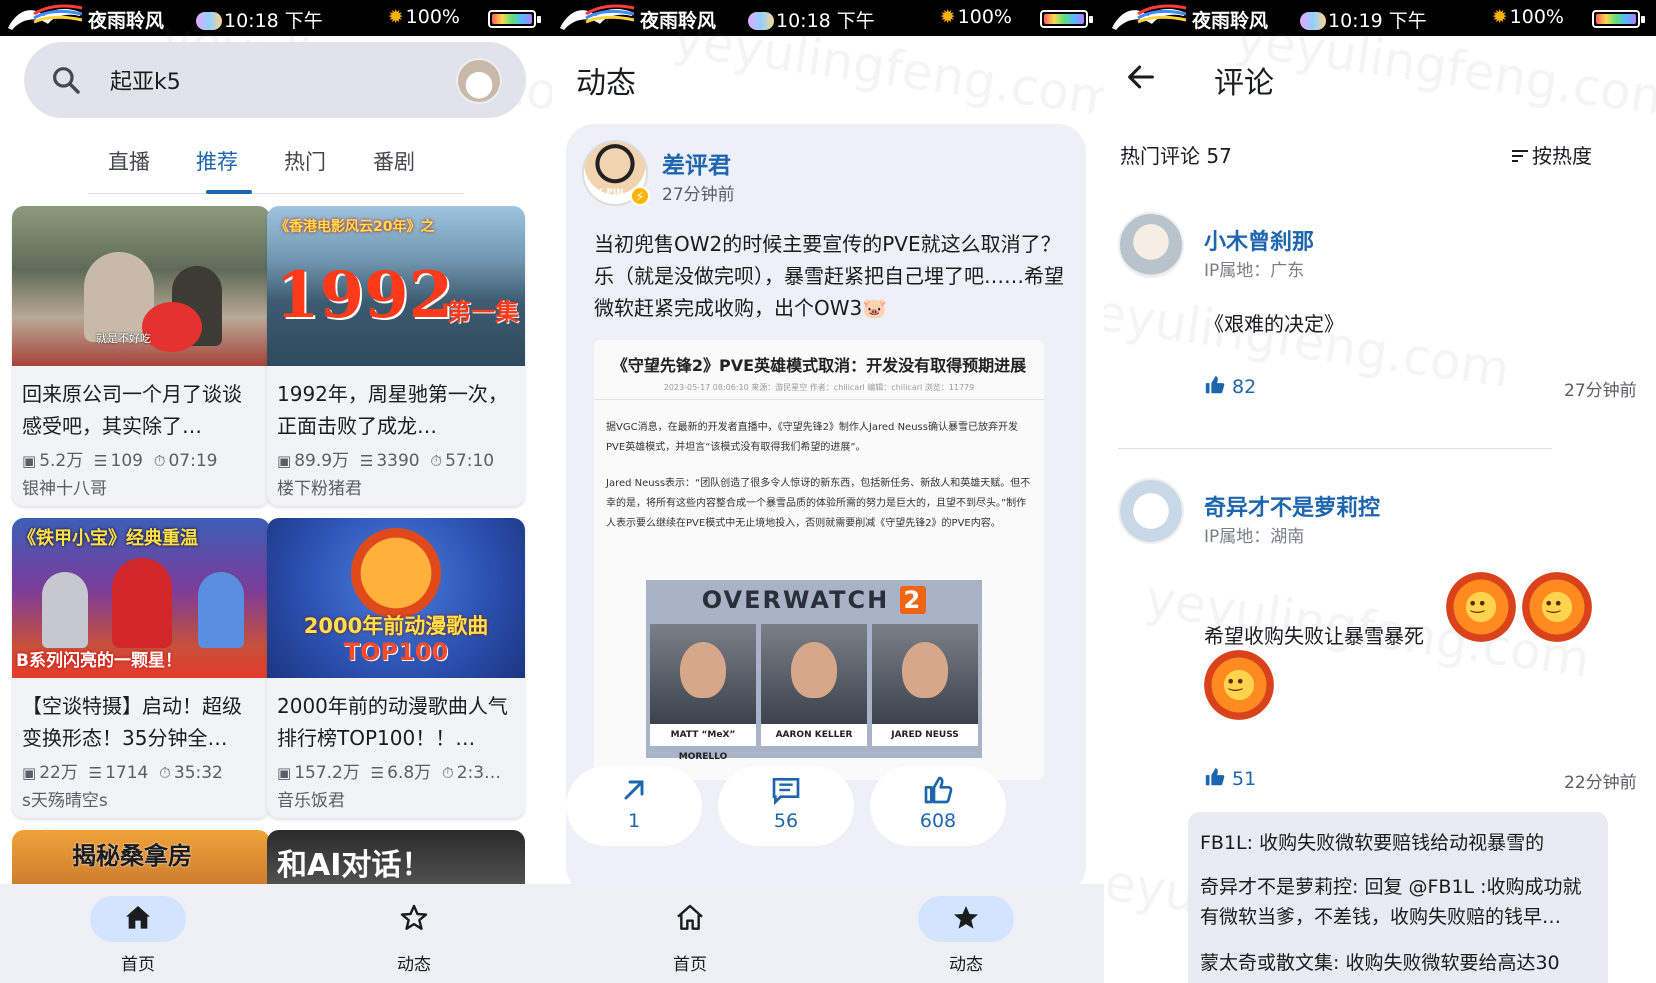  Describe the element at coordinates (145, 80) in the screenshot. I see `search-input: 起亚k5` at that location.